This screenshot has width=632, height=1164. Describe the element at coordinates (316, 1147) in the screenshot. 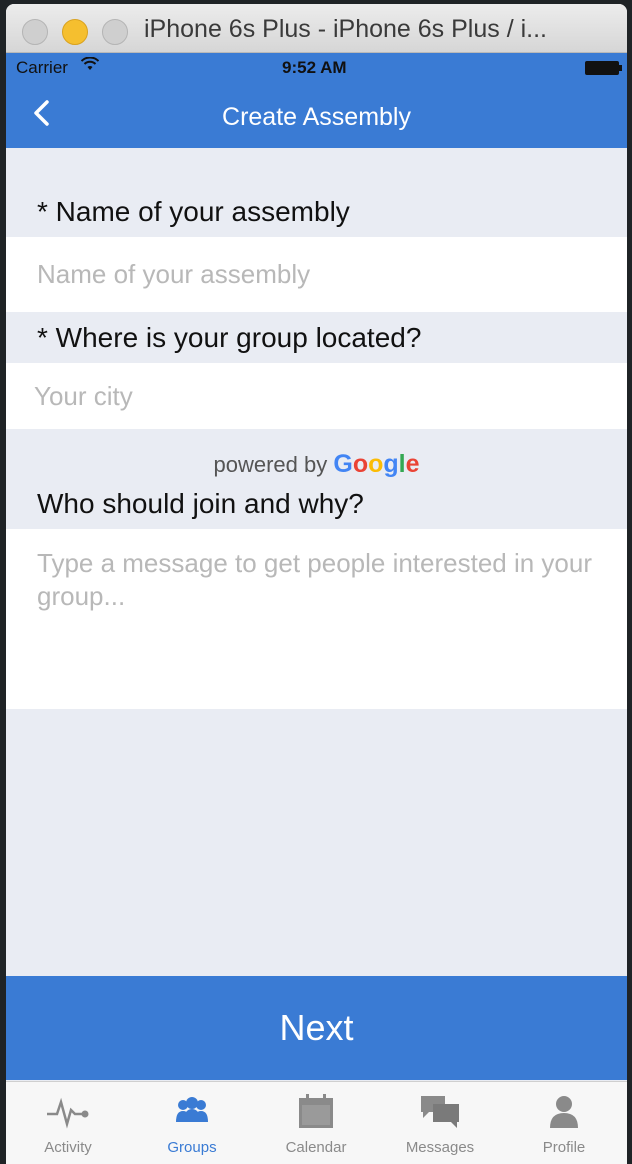

I see `tab-calendar-label: Calendar` at that location.